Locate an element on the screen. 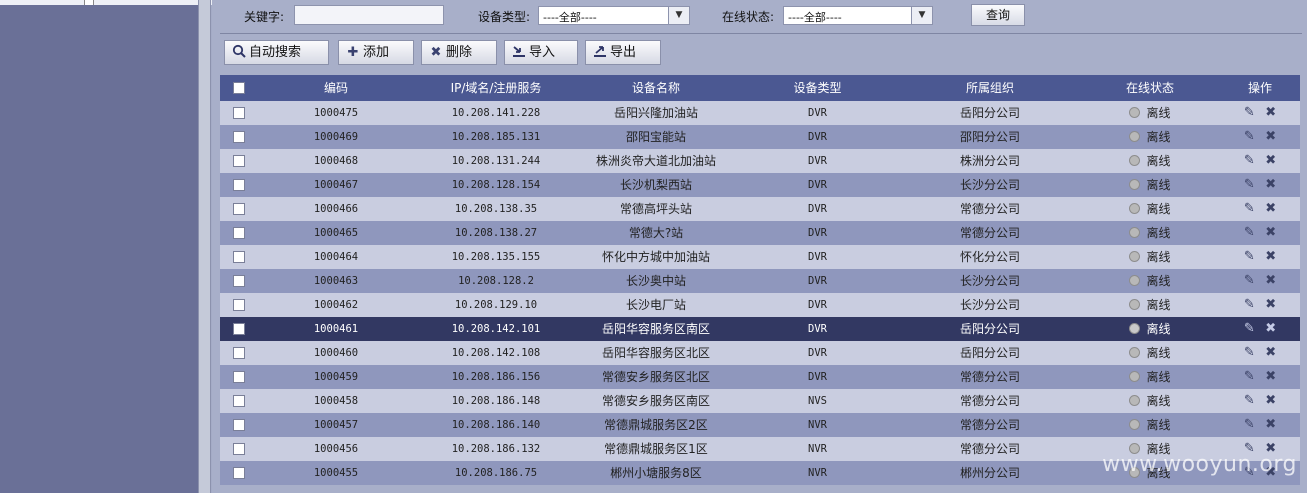  device-type-value: ----全部---- is located at coordinates (570, 17).